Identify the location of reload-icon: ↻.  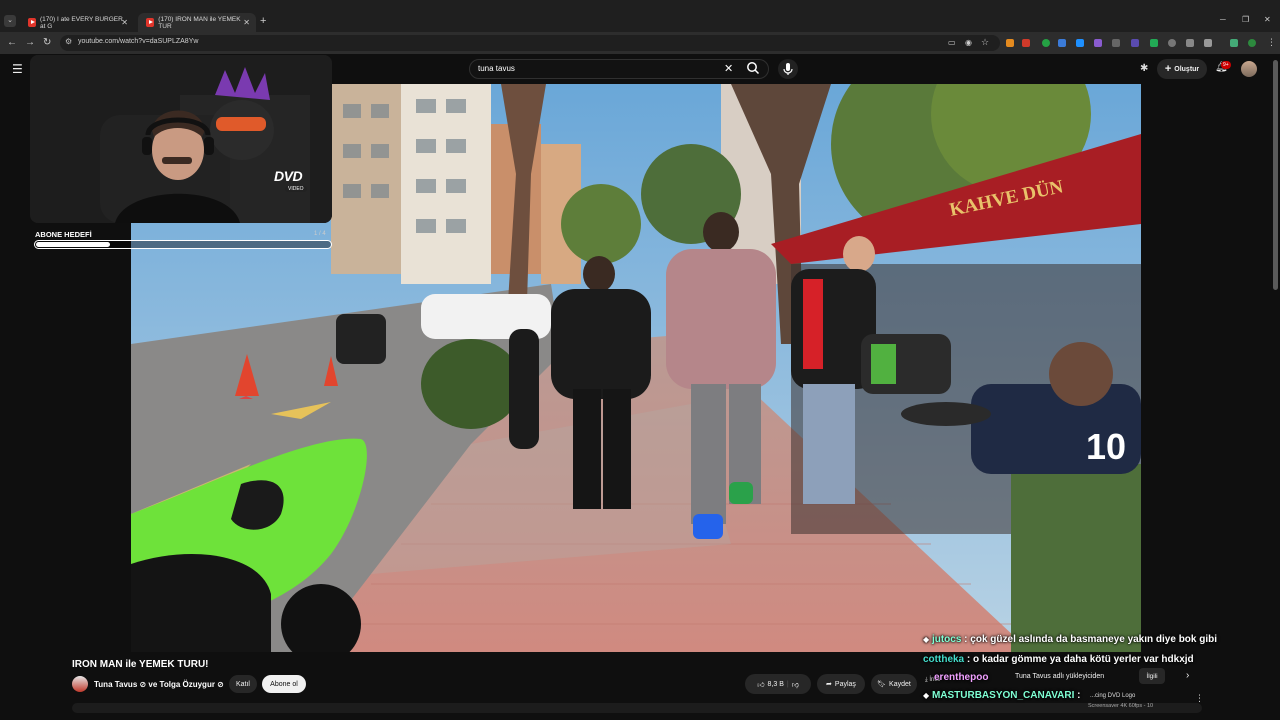
(47, 42).